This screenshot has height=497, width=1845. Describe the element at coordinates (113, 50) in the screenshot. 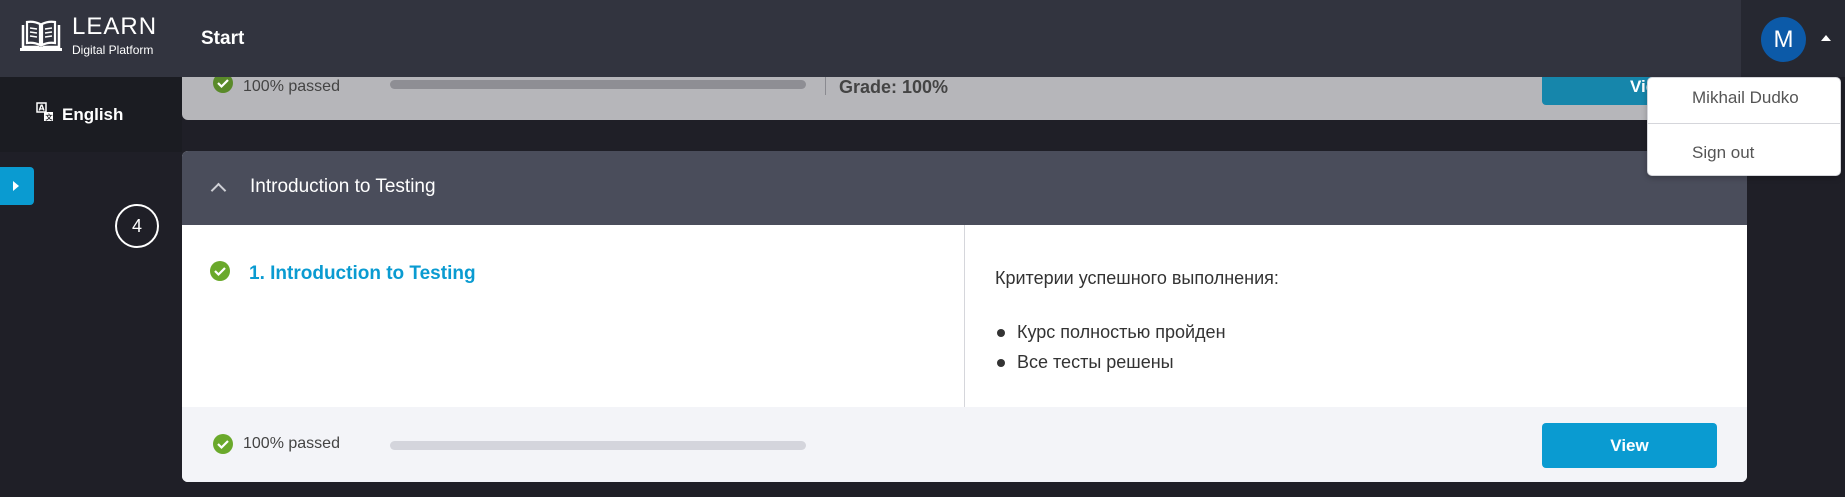

I see `logo-subtitle: Digital Platform` at that location.